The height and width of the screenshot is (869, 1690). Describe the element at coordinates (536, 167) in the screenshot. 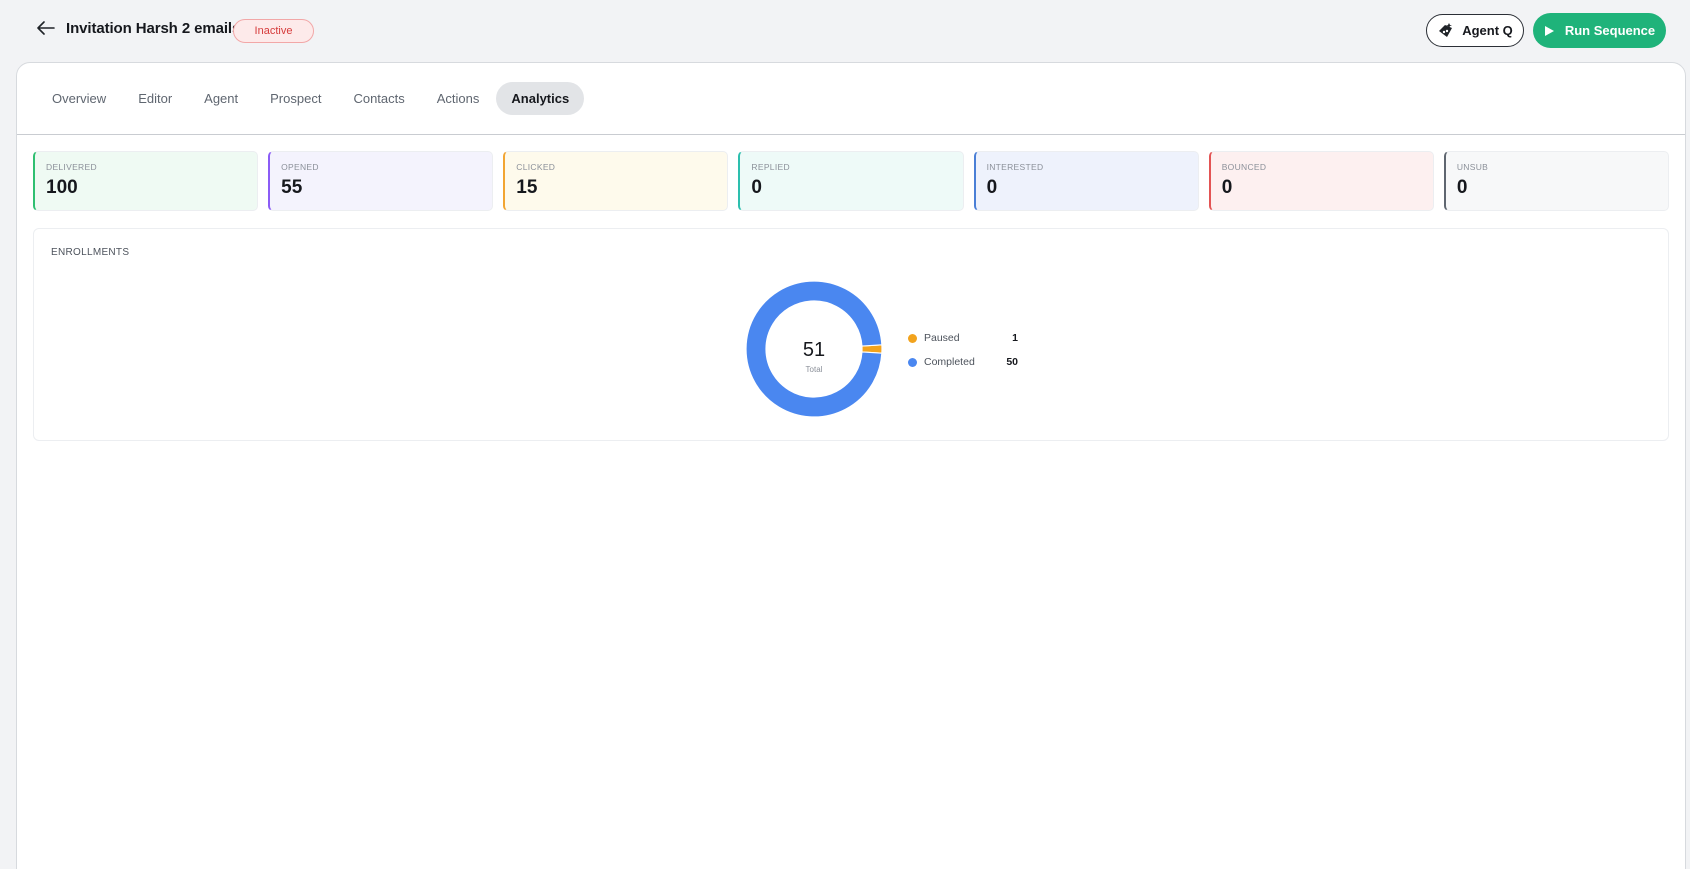

I see `metric-label: CLICKED` at that location.